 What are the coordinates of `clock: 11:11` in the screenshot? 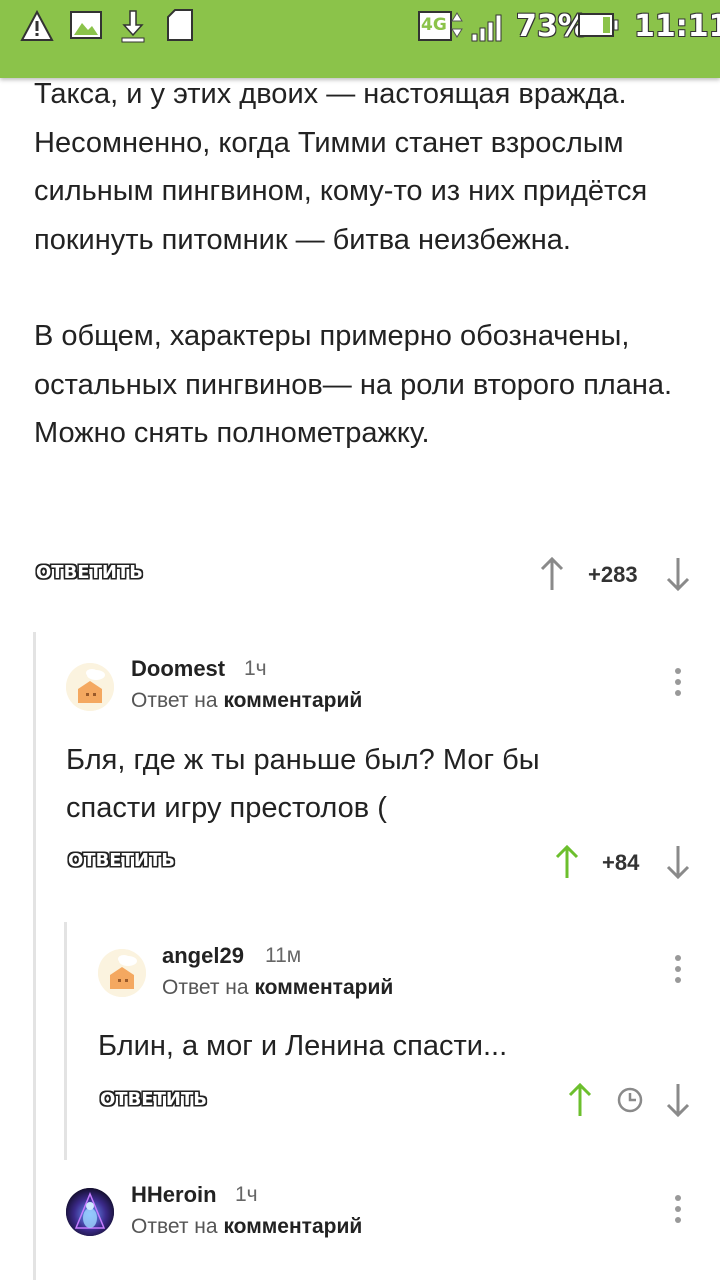 It's located at (677, 26).